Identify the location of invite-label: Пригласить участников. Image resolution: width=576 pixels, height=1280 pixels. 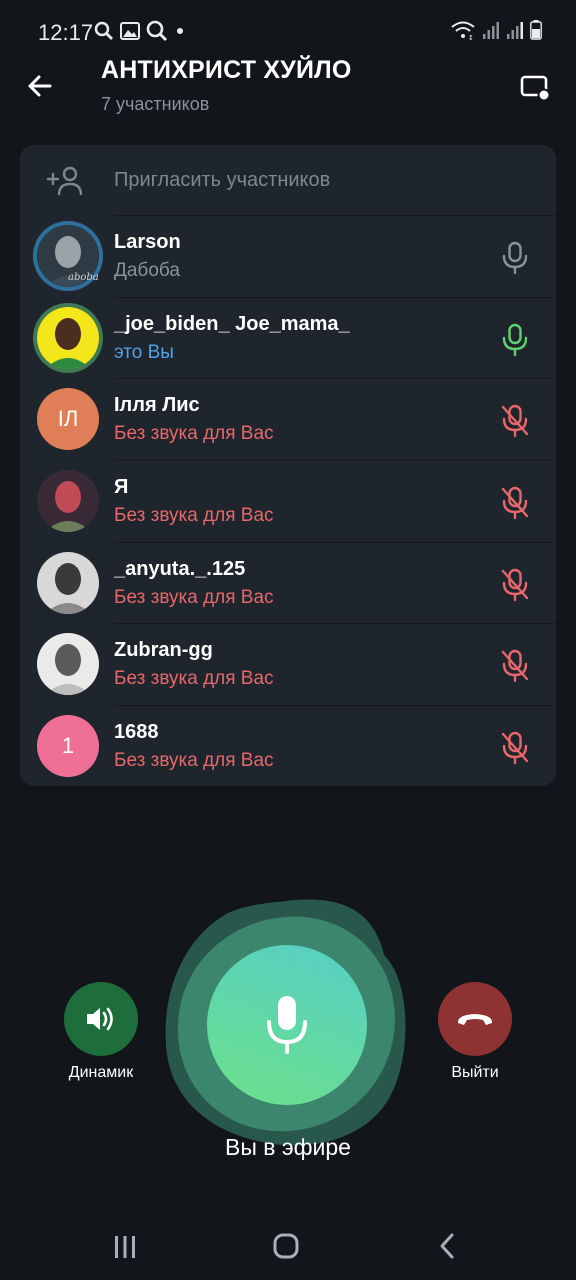
(222, 180).